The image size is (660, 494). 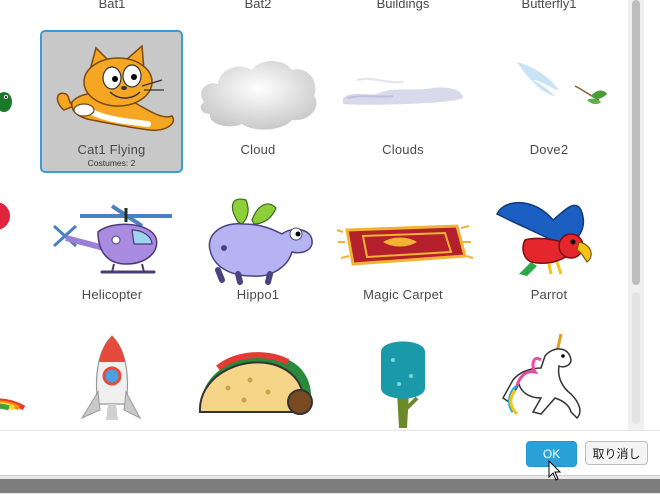 What do you see at coordinates (541, 376) in the screenshot?
I see `unicorn-thumbnail` at bounding box center [541, 376].